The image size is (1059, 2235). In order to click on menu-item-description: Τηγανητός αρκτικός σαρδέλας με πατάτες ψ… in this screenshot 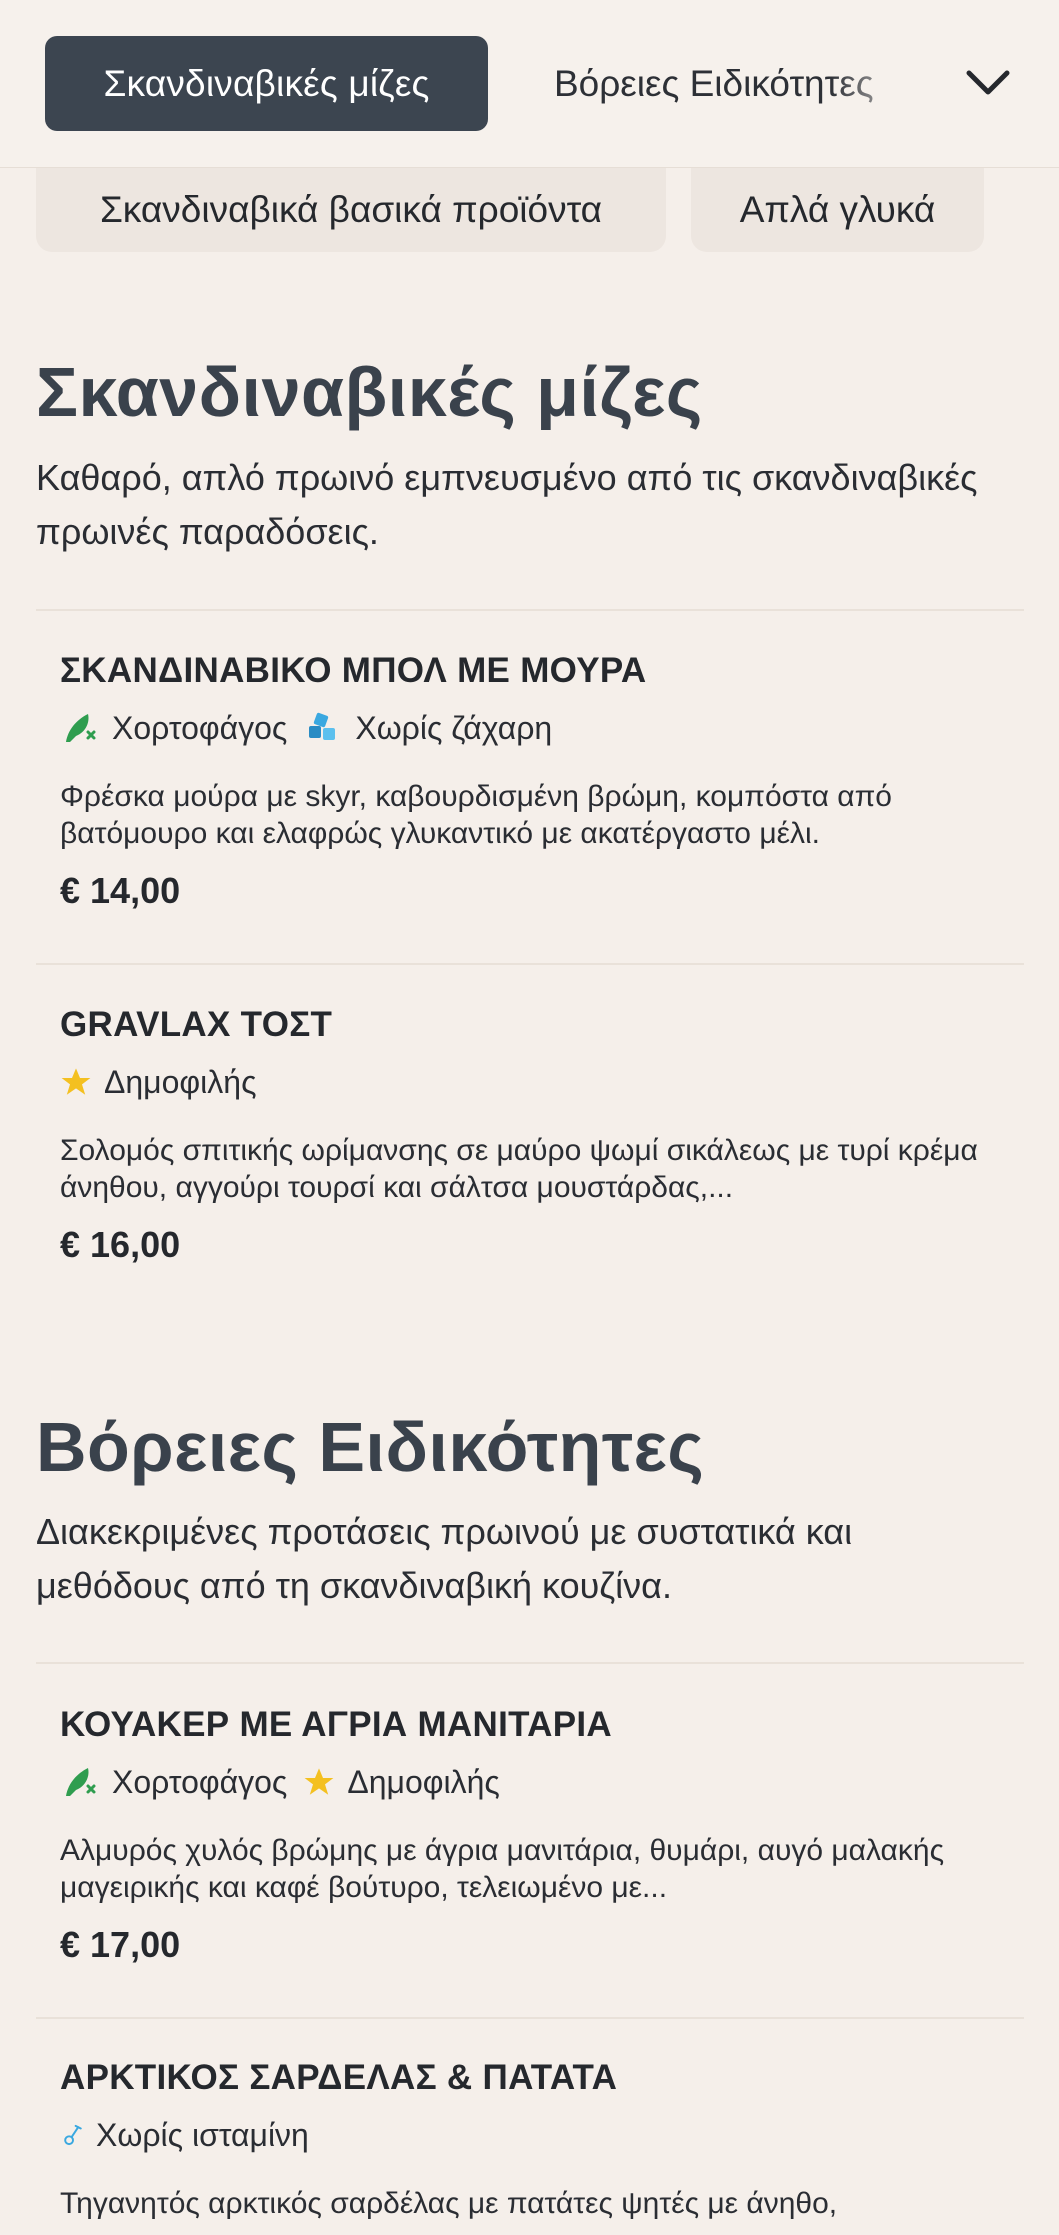, I will do `click(449, 2203)`.